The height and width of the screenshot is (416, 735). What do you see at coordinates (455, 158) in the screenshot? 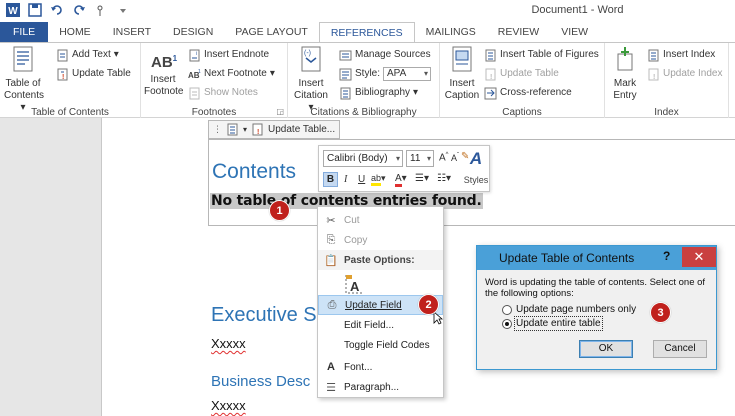
I see `shrink-font-icon: Aˇ` at bounding box center [455, 158].